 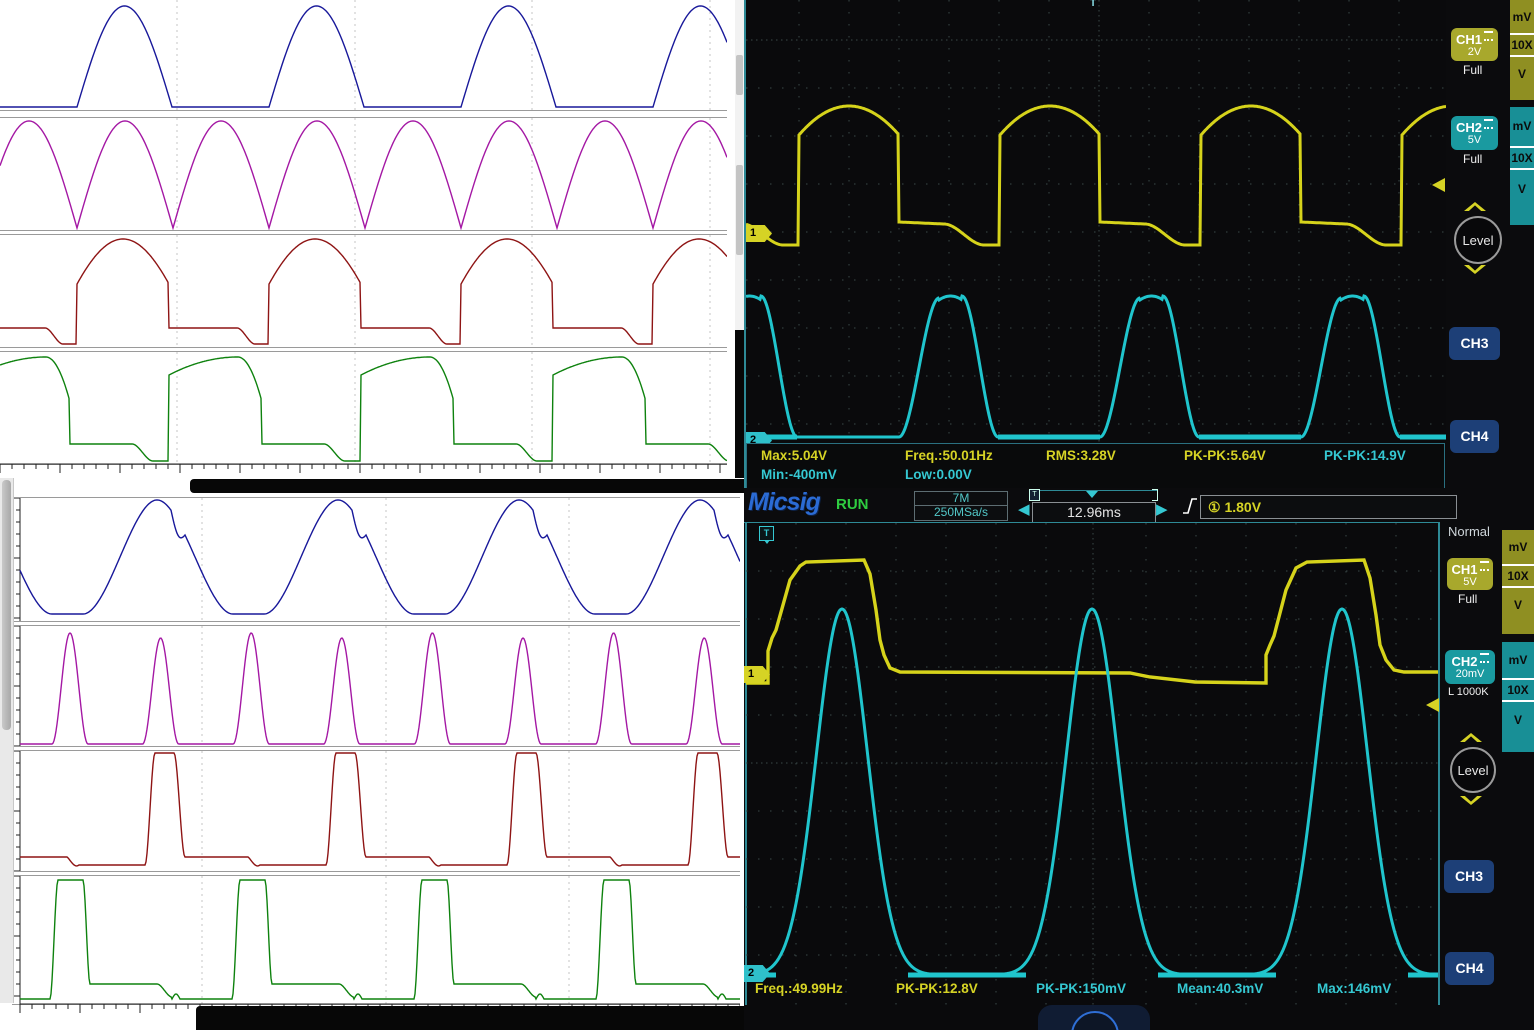 I want to click on plot-green-pulses, so click(x=376, y=940).